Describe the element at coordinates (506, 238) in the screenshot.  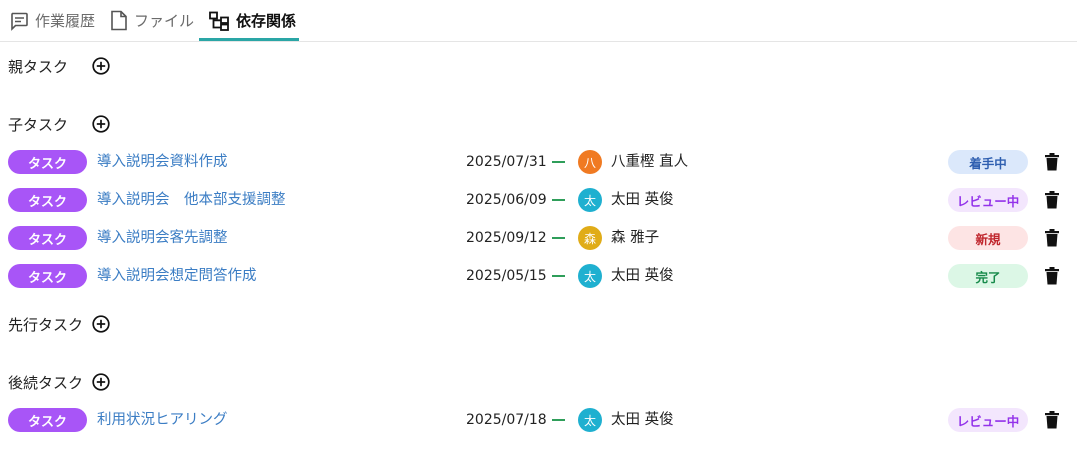
I see `due-date: 2025/09/12` at that location.